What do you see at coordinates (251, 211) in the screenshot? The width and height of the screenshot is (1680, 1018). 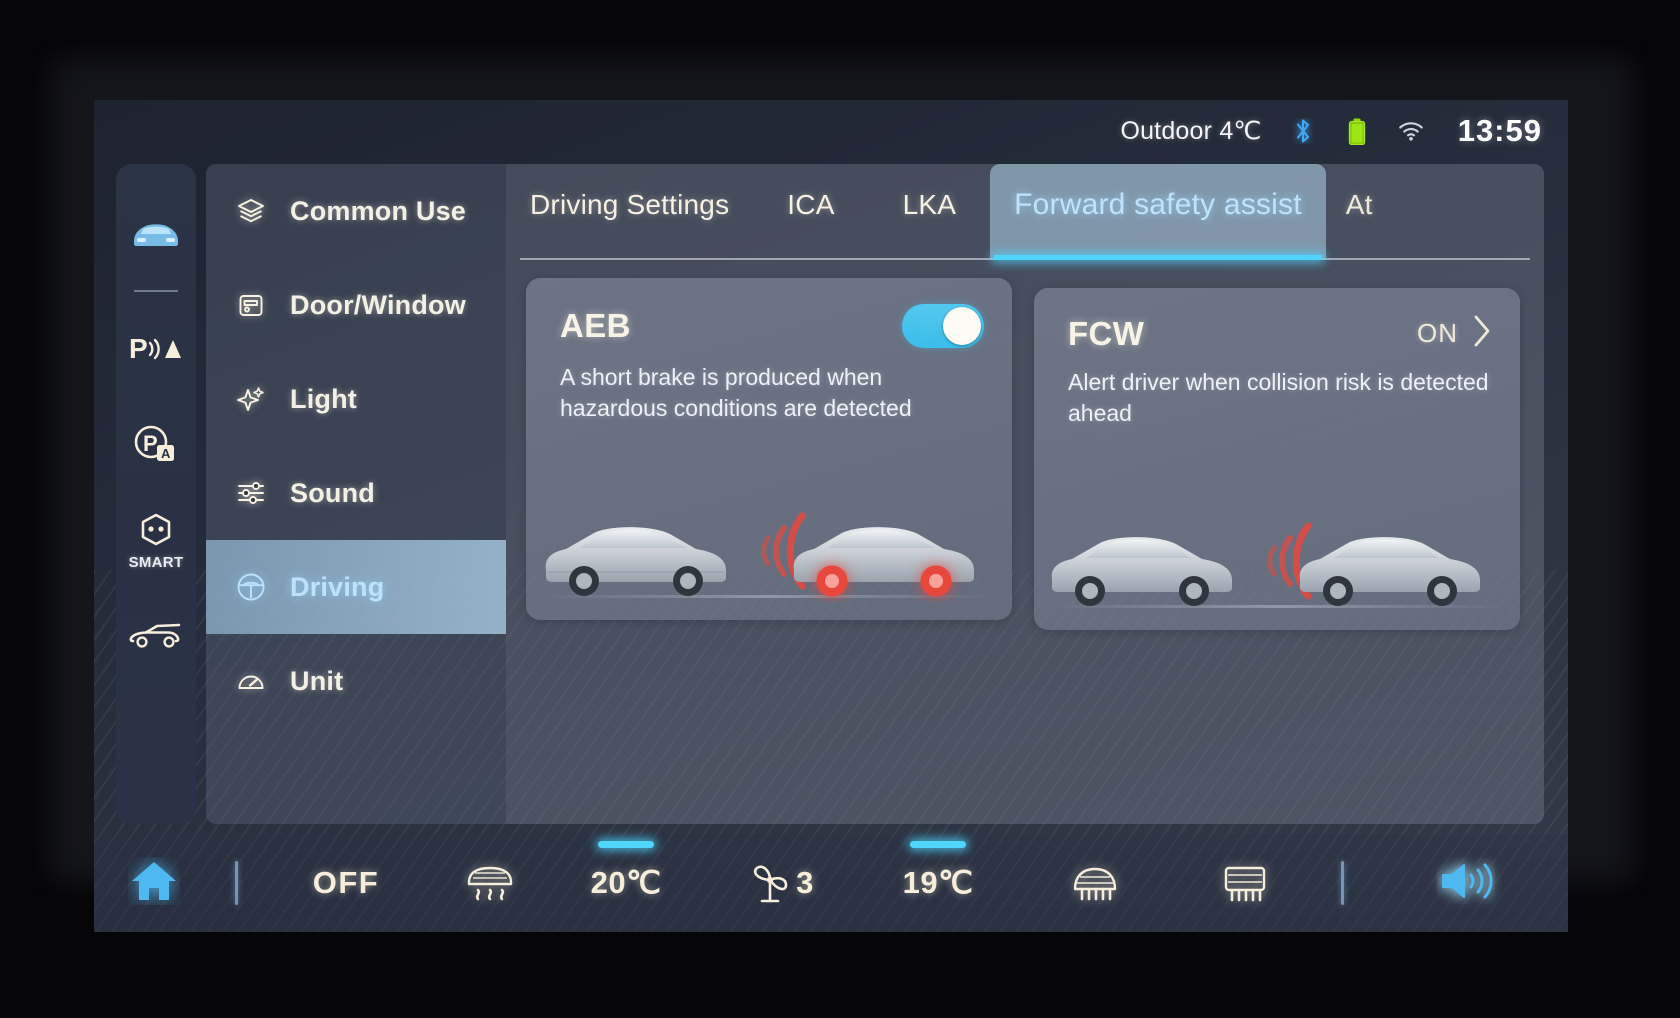 I see `layers-icon` at bounding box center [251, 211].